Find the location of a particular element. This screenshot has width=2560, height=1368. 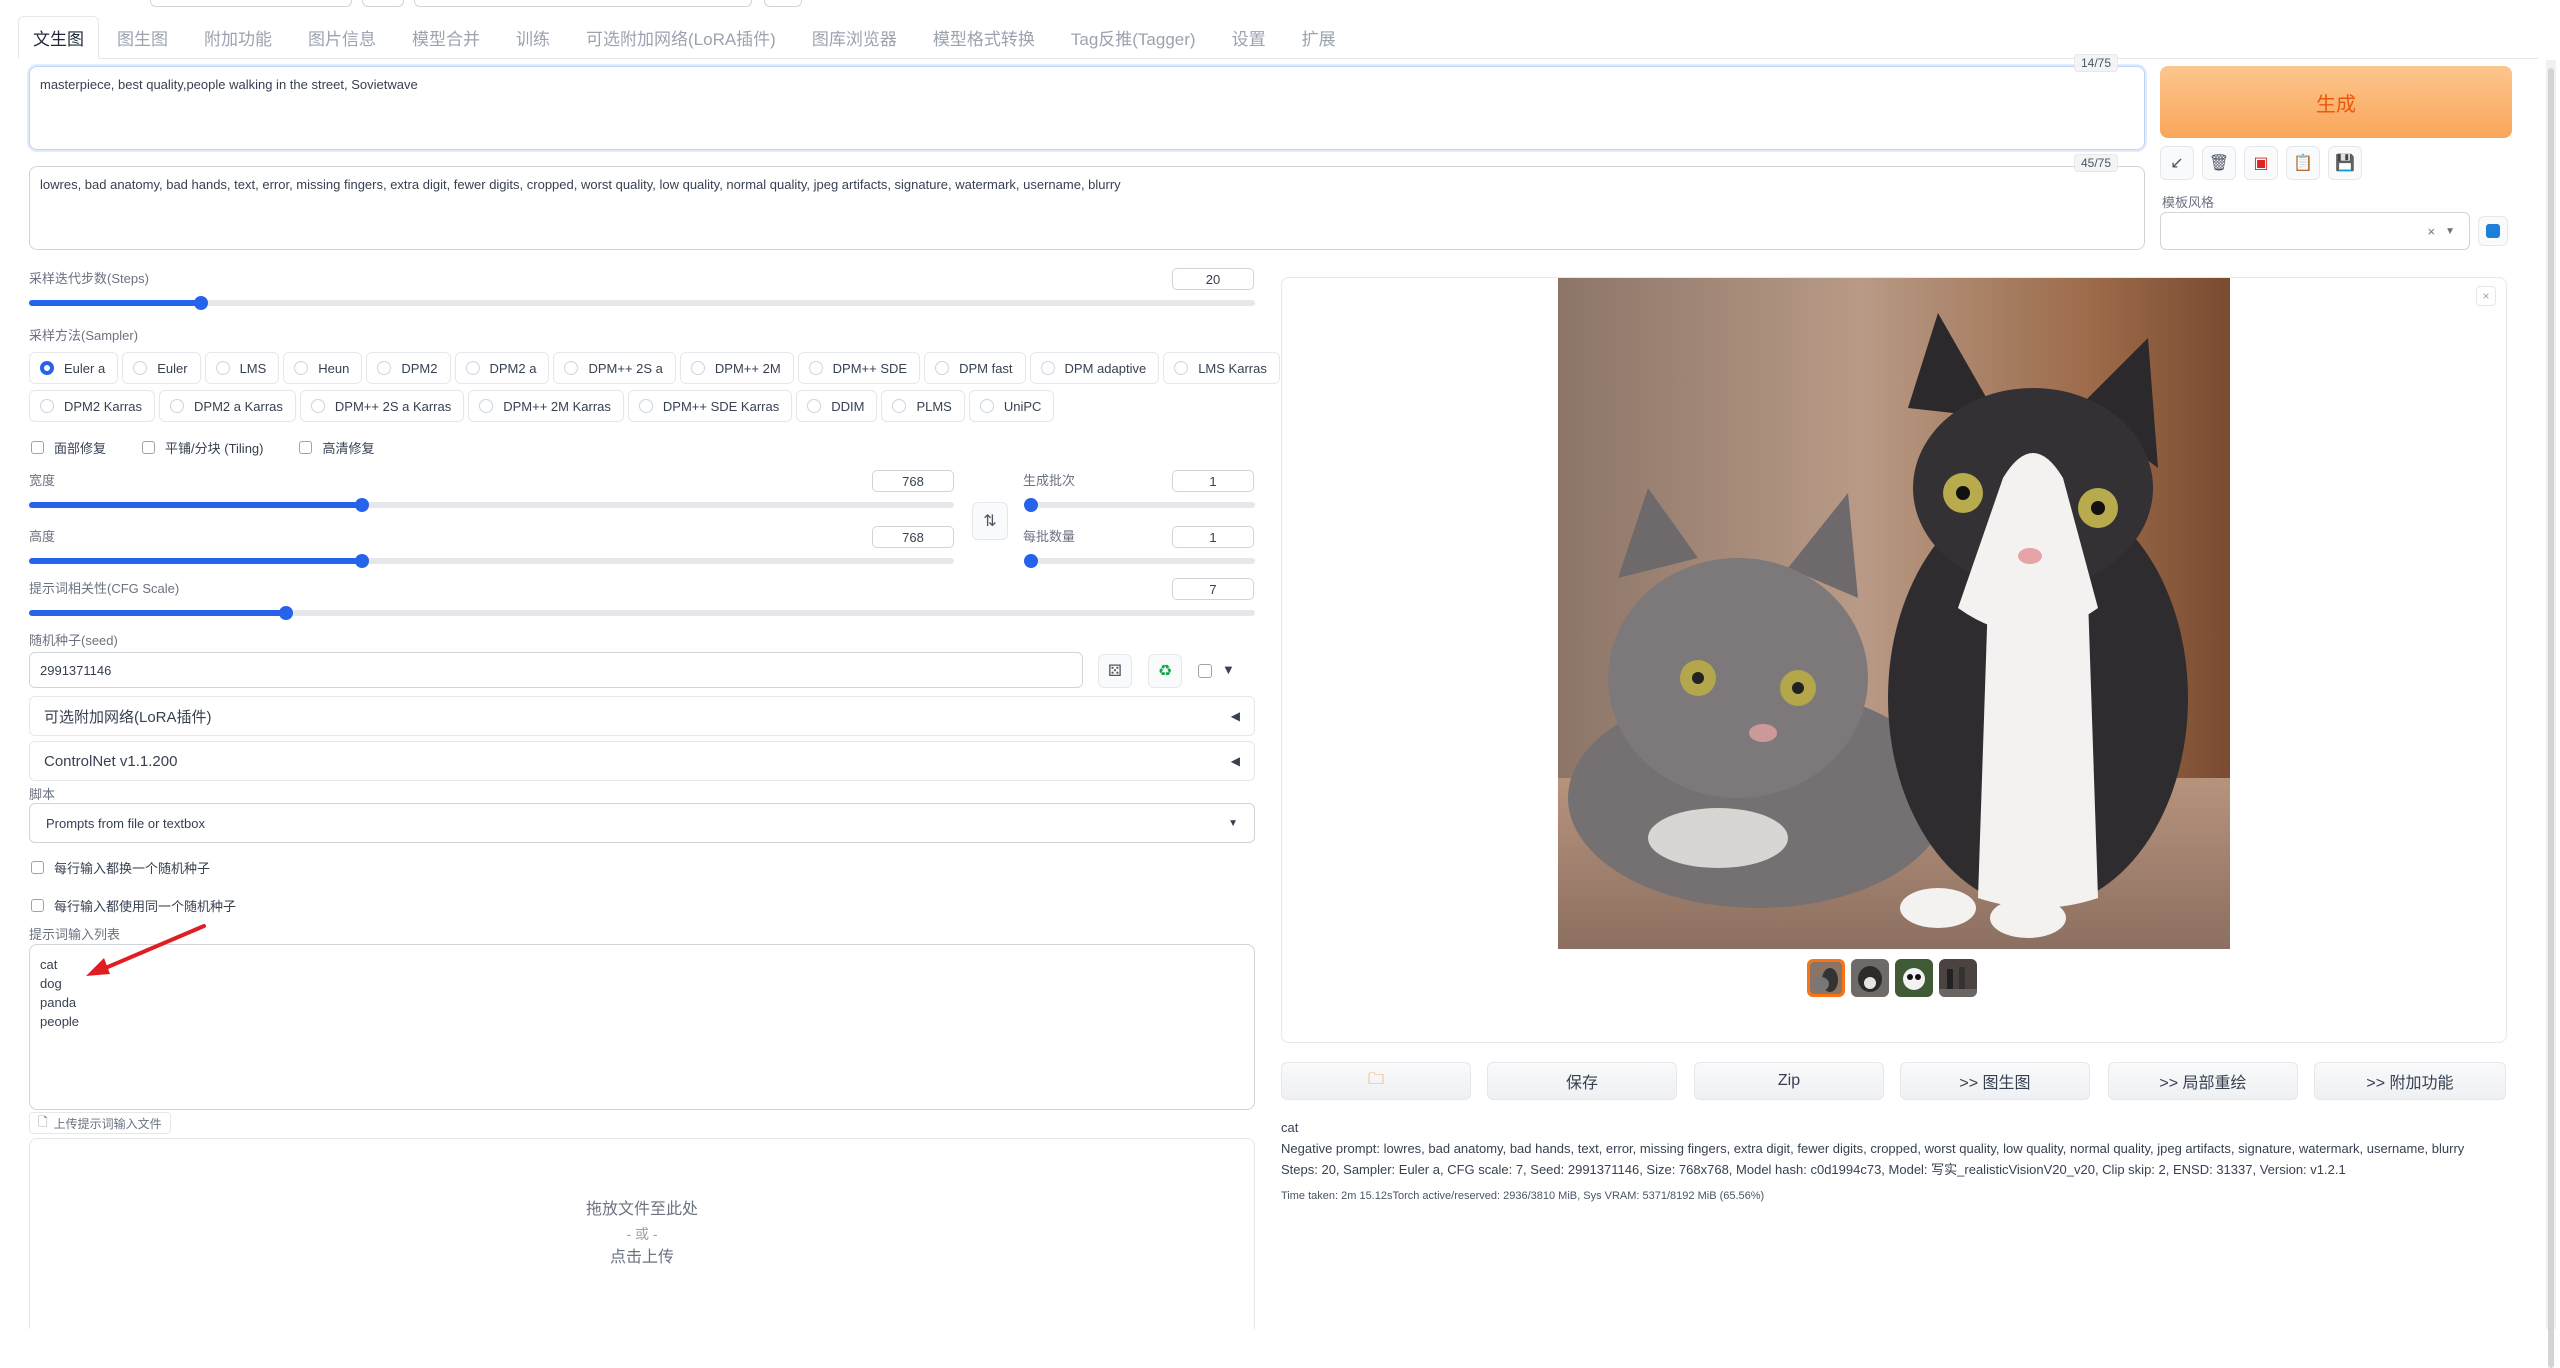

save-style-button: 💾 is located at coordinates (2345, 163).